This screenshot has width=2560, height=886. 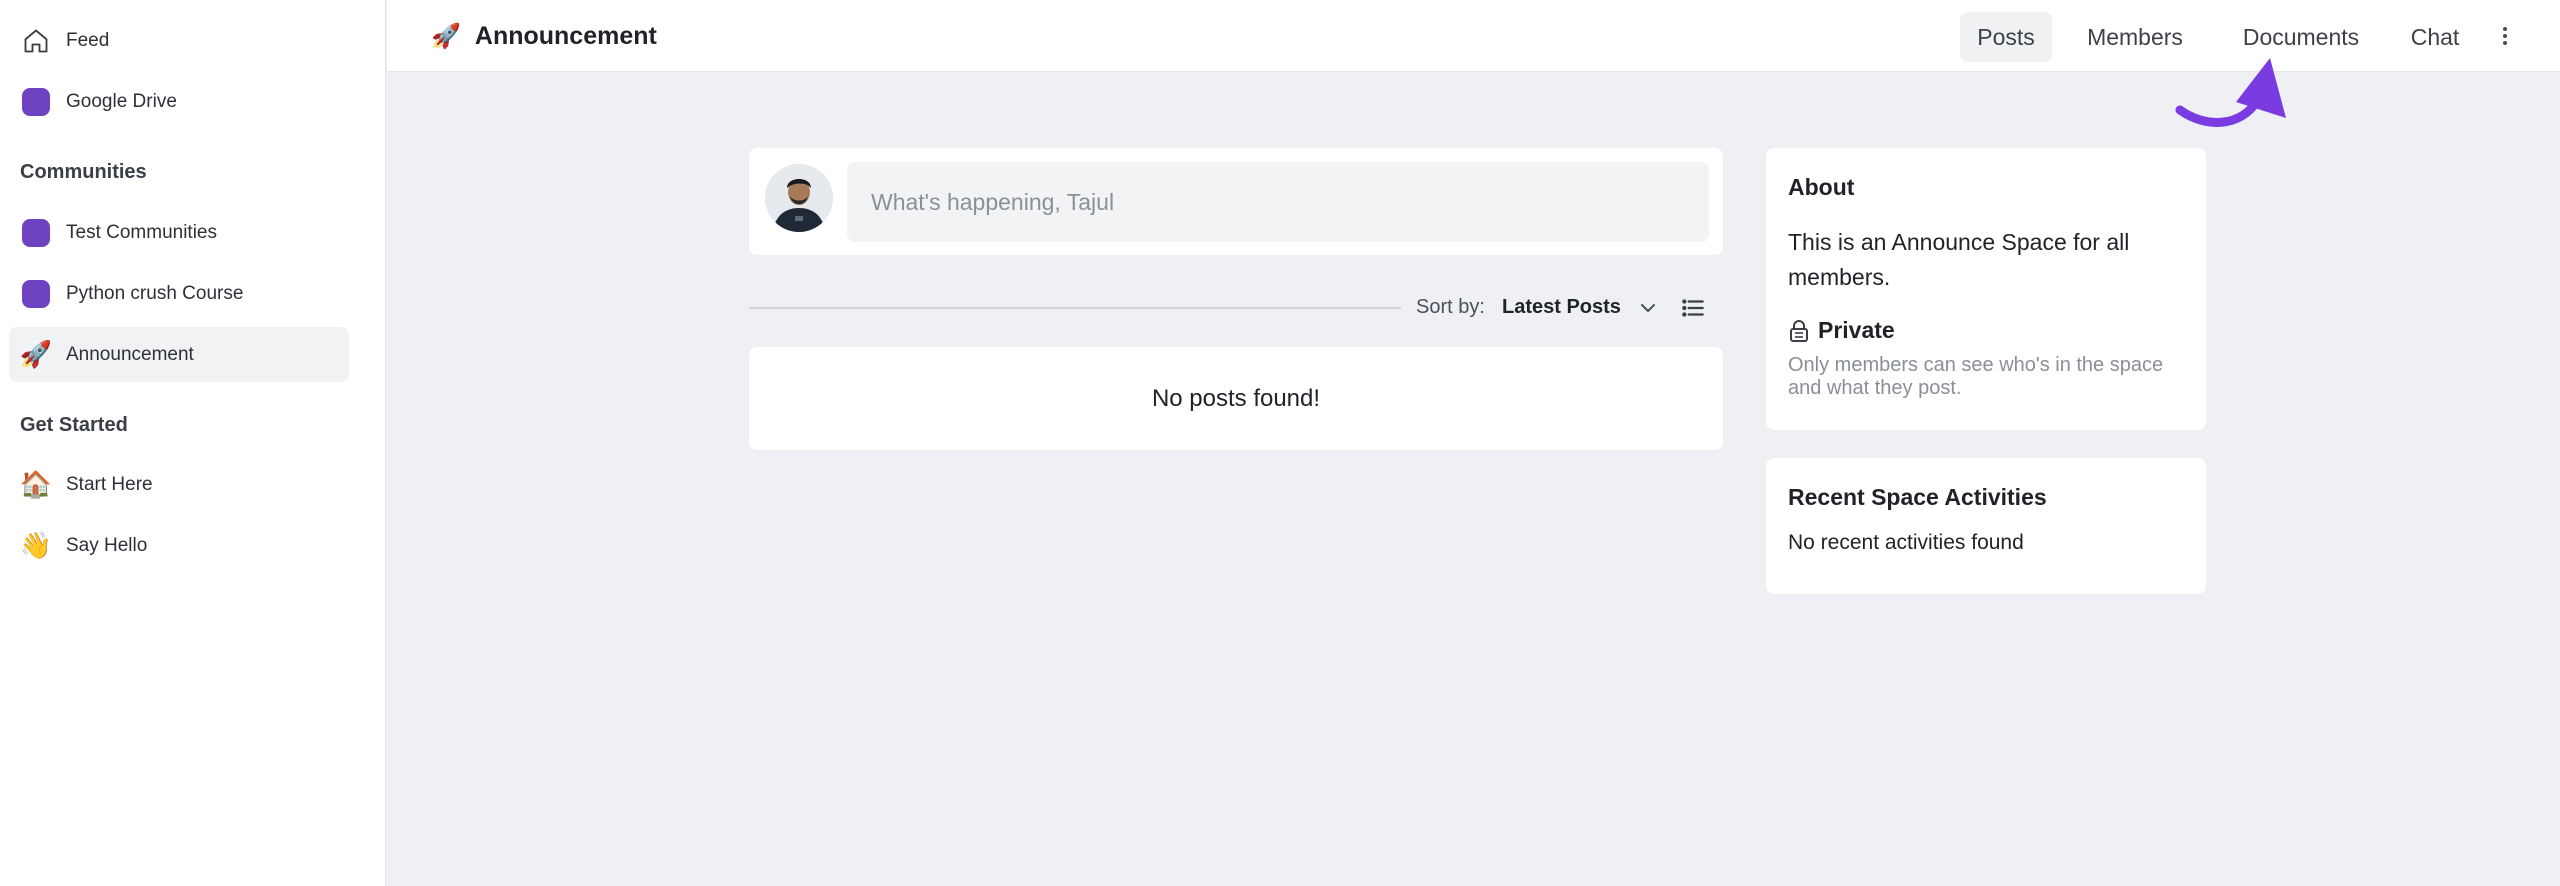 I want to click on wave-icon: 👋, so click(x=36, y=545).